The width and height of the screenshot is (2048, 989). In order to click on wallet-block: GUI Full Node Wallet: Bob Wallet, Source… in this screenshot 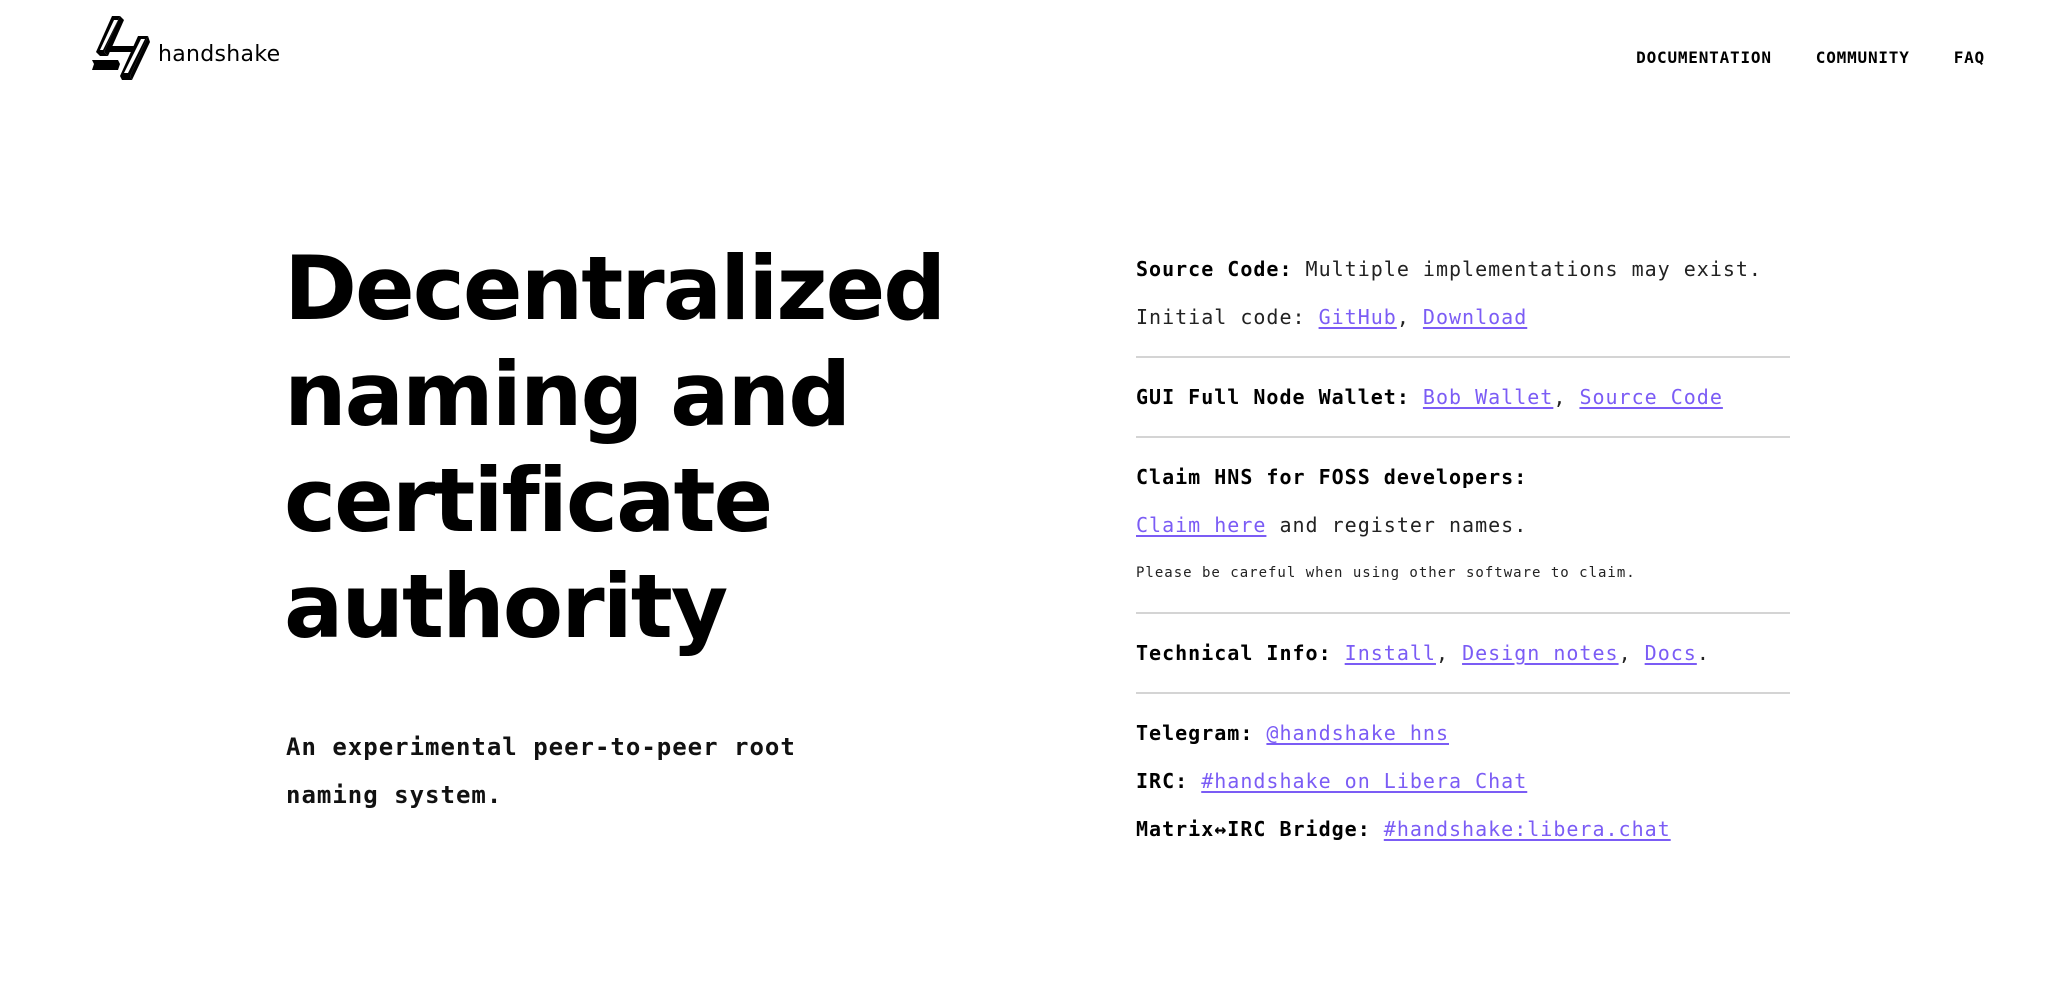, I will do `click(1463, 405)`.